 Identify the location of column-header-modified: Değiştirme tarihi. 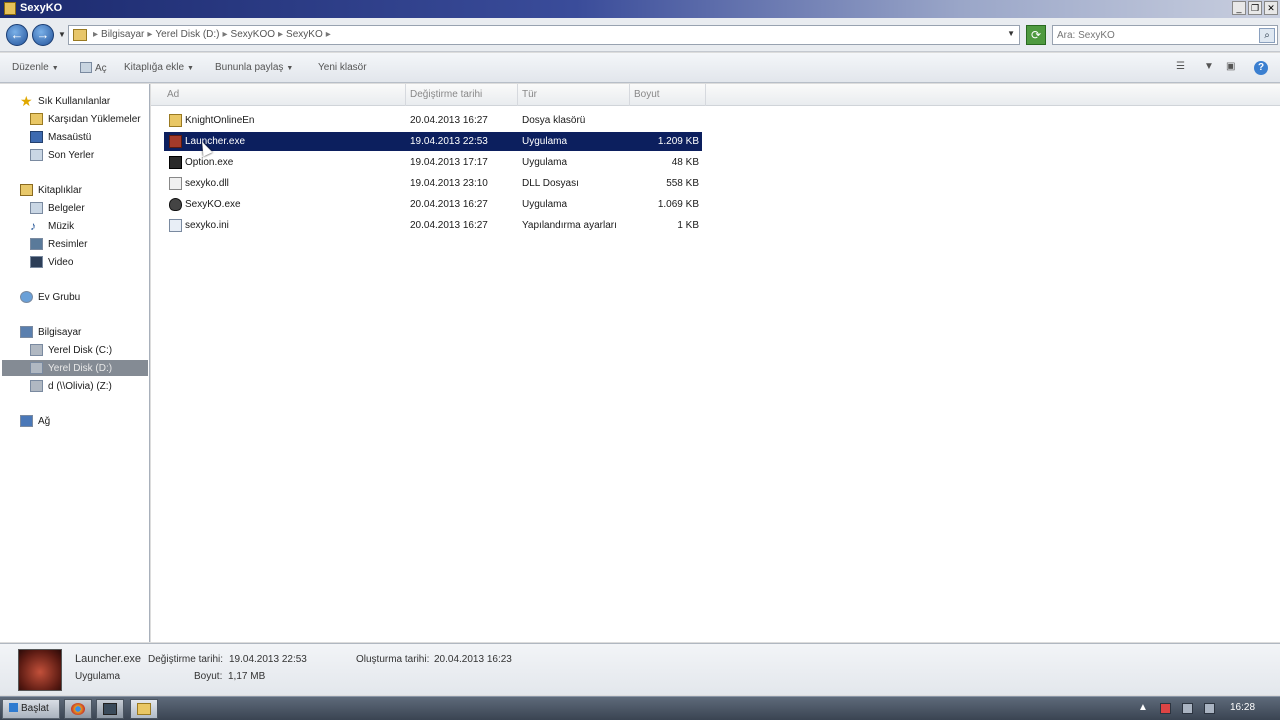
(462, 95).